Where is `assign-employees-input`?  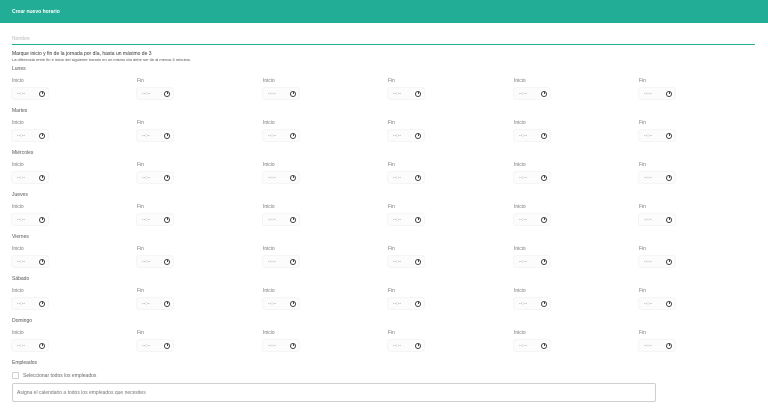 assign-employees-input is located at coordinates (334, 392).